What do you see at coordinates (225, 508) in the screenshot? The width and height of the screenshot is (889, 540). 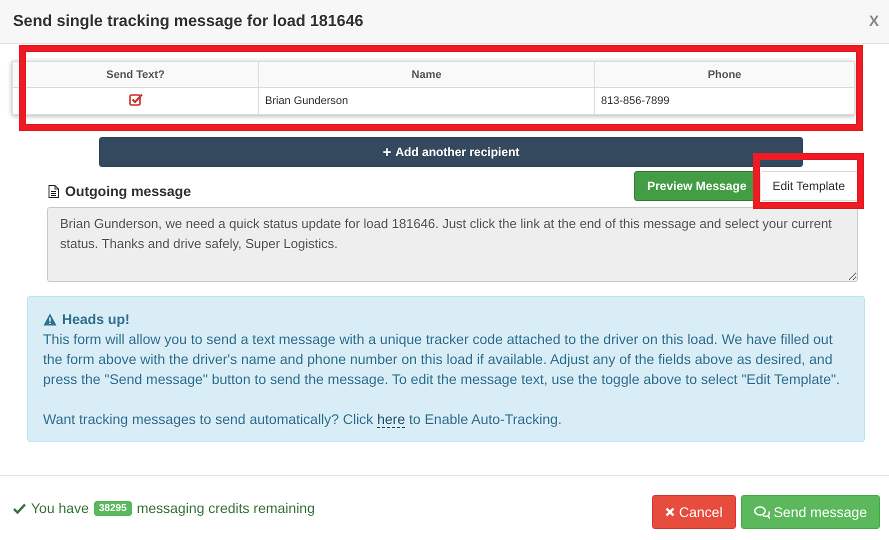 I see `credits-text: messaging credits remaining` at bounding box center [225, 508].